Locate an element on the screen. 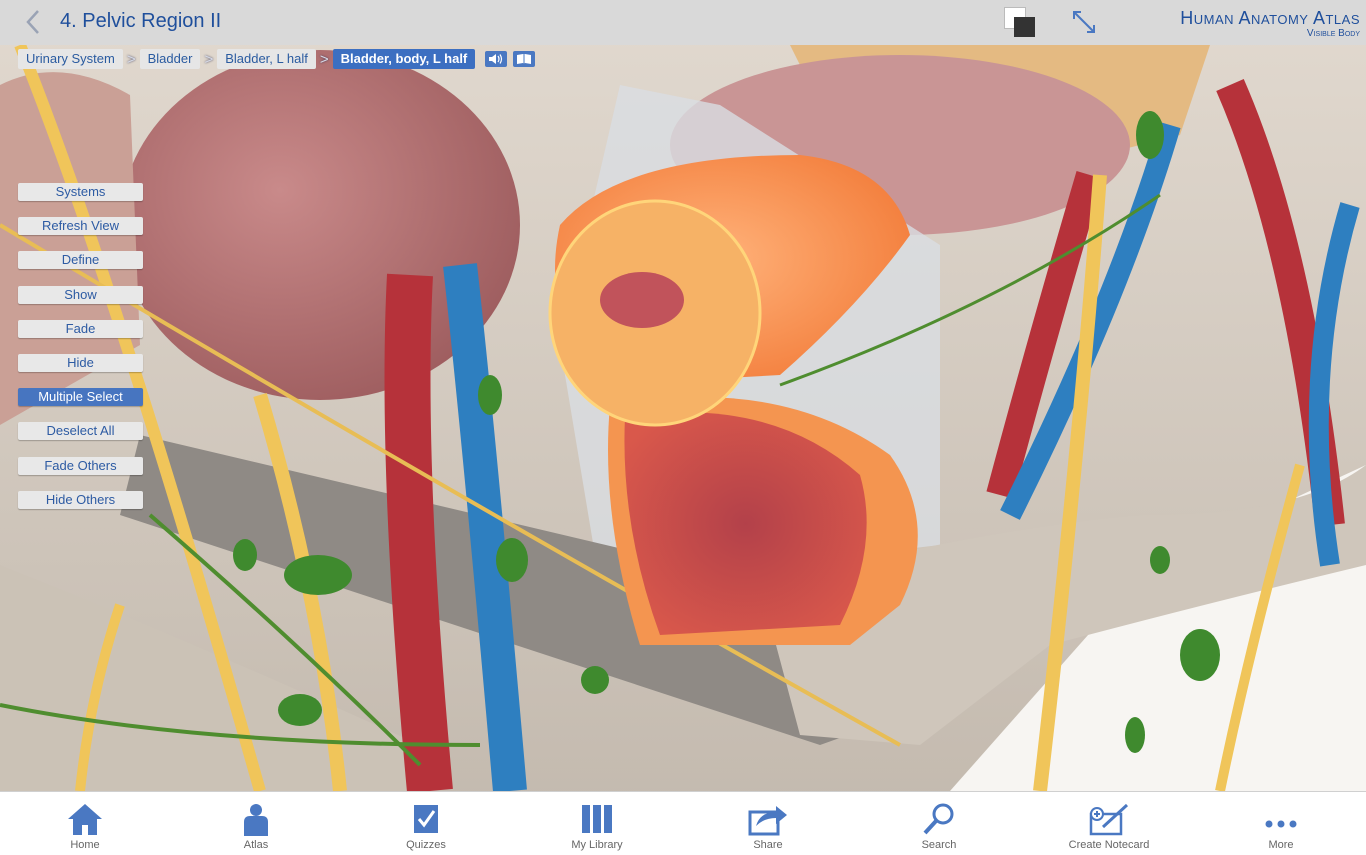 Image resolution: width=1366 pixels, height=855 pixels. page-title: 4. Pelvic Region II is located at coordinates (141, 21).